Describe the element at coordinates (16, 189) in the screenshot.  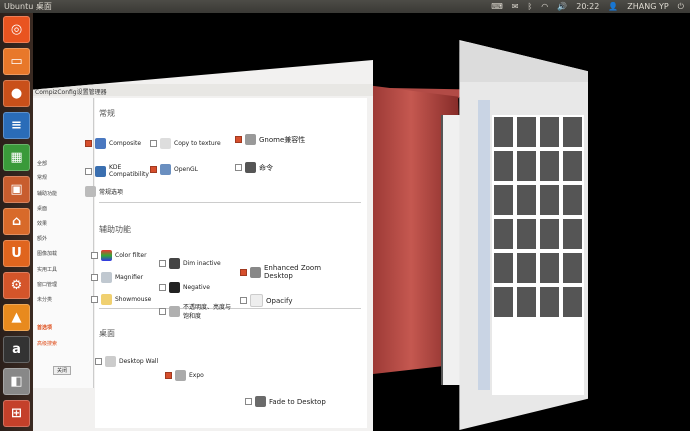
I see `impress-icon: ▣` at that location.